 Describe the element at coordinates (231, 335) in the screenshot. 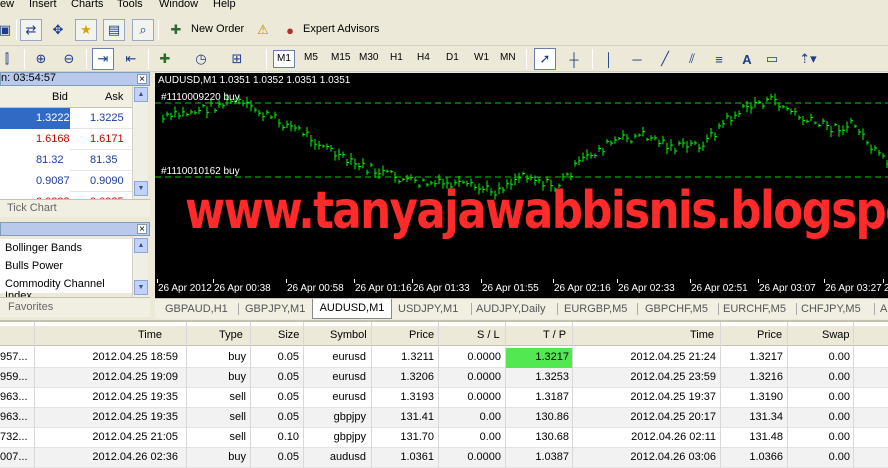

I see `col-type: Type` at that location.